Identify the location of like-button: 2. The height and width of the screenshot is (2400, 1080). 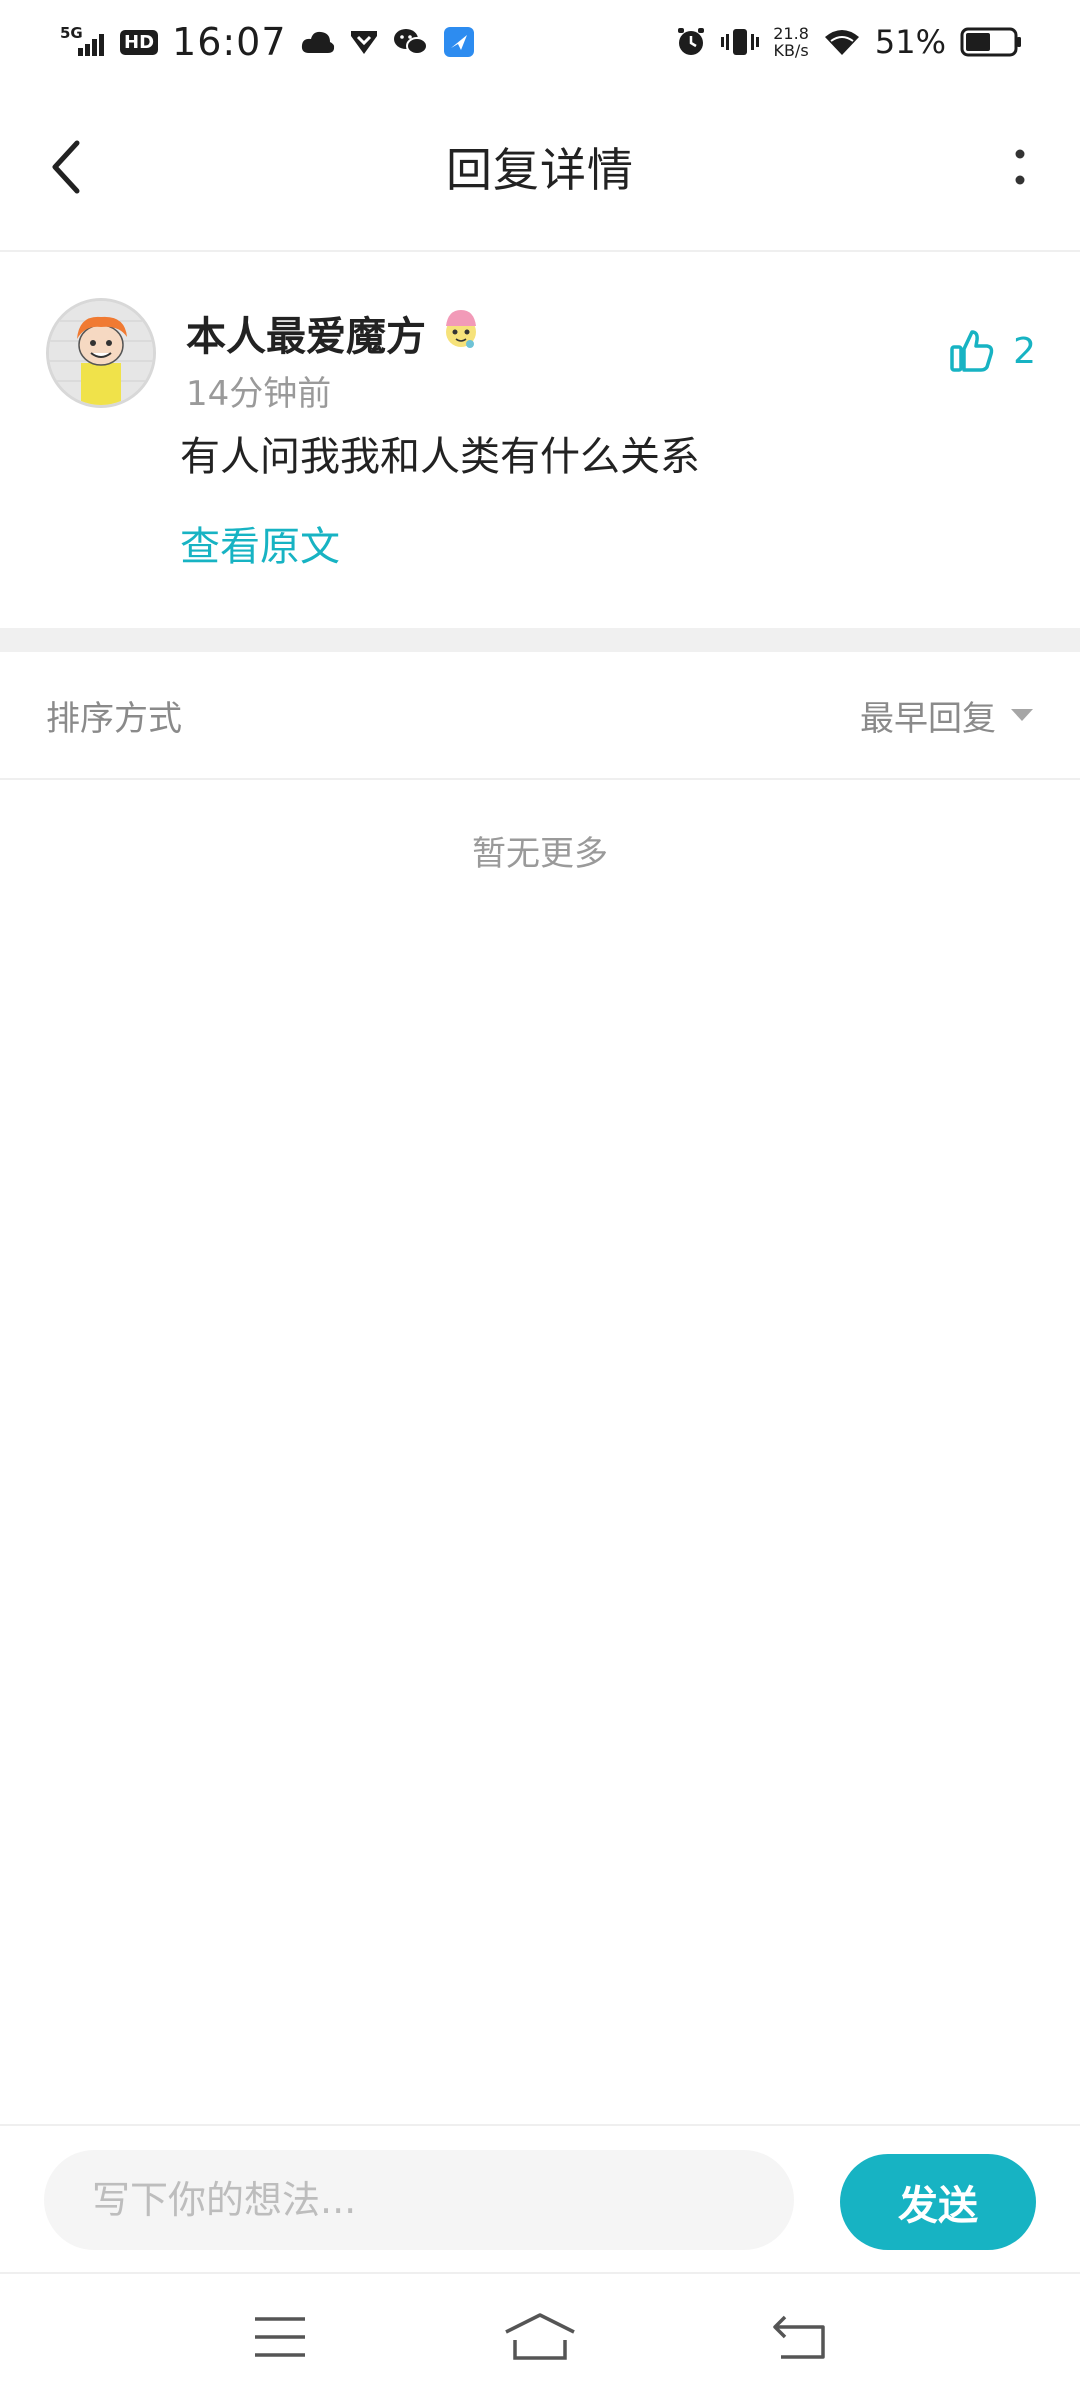
(992, 351).